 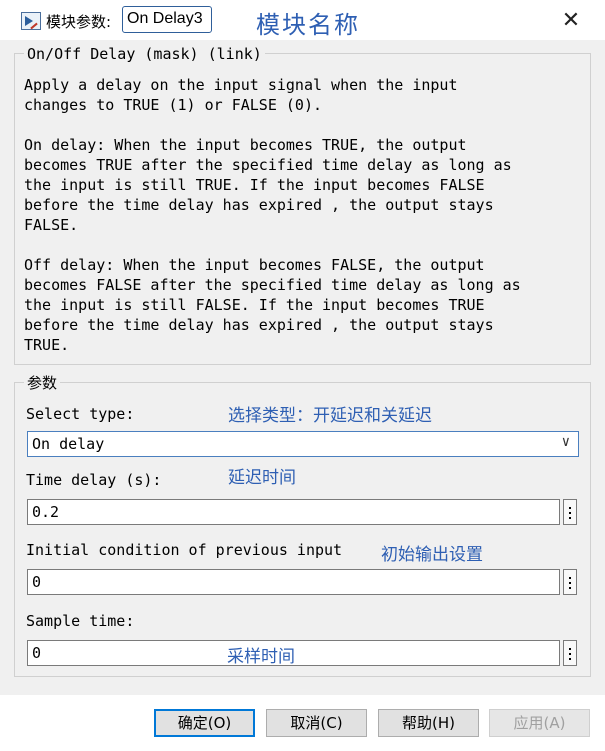 What do you see at coordinates (51, 225) in the screenshot?
I see `description-line: FALSE.` at bounding box center [51, 225].